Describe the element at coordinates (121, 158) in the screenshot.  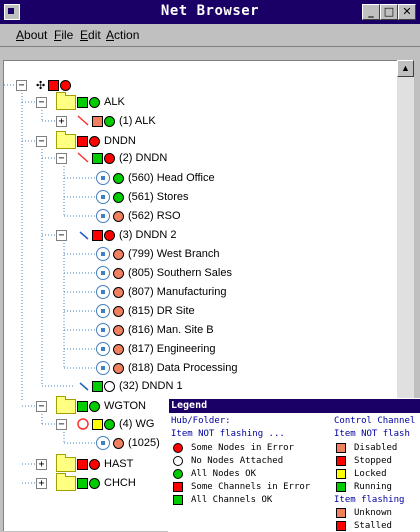
I see `hub-2-dndn: (2) DNDN` at that location.